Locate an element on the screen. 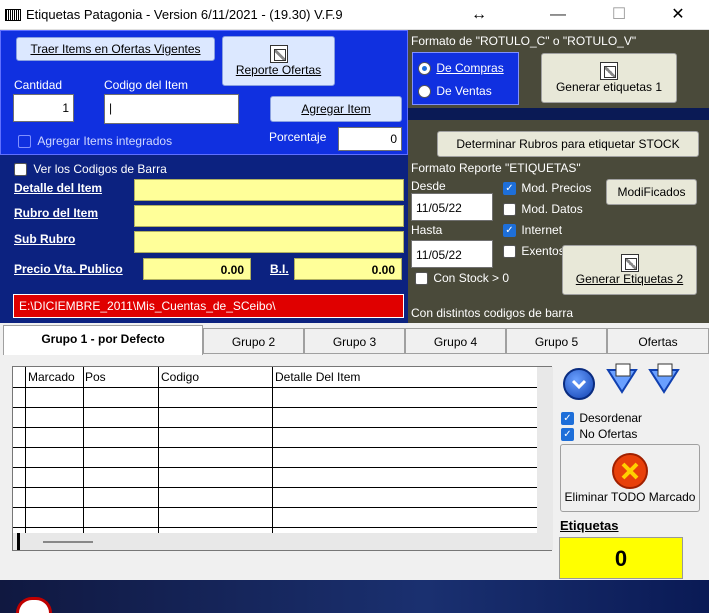  tab-grupo-1: Grupo 1 - por Defecto is located at coordinates (103, 340).